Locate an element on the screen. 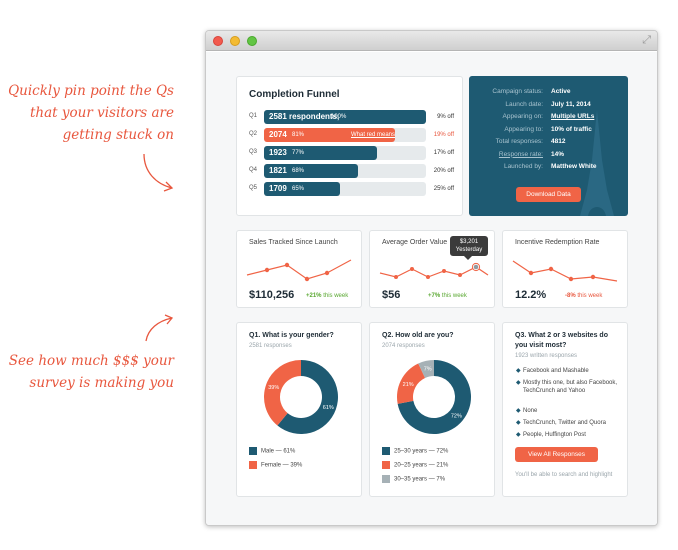 This screenshot has width=678, height=550. campaign-value: Matthew White is located at coordinates (574, 166).